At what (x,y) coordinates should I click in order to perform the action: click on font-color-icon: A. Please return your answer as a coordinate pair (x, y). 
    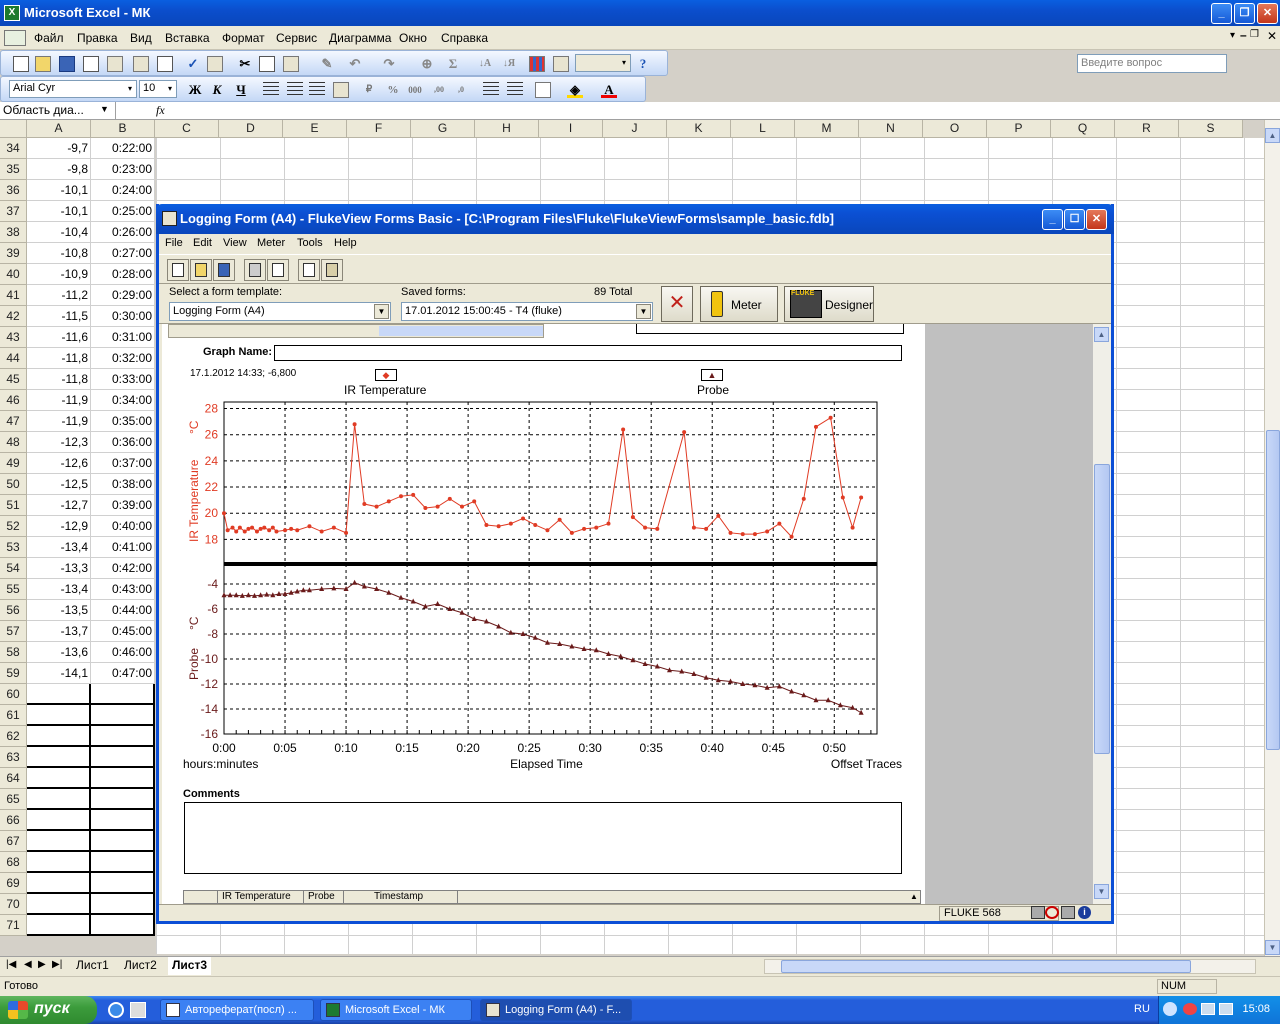
    Looking at the image, I should click on (609, 90).